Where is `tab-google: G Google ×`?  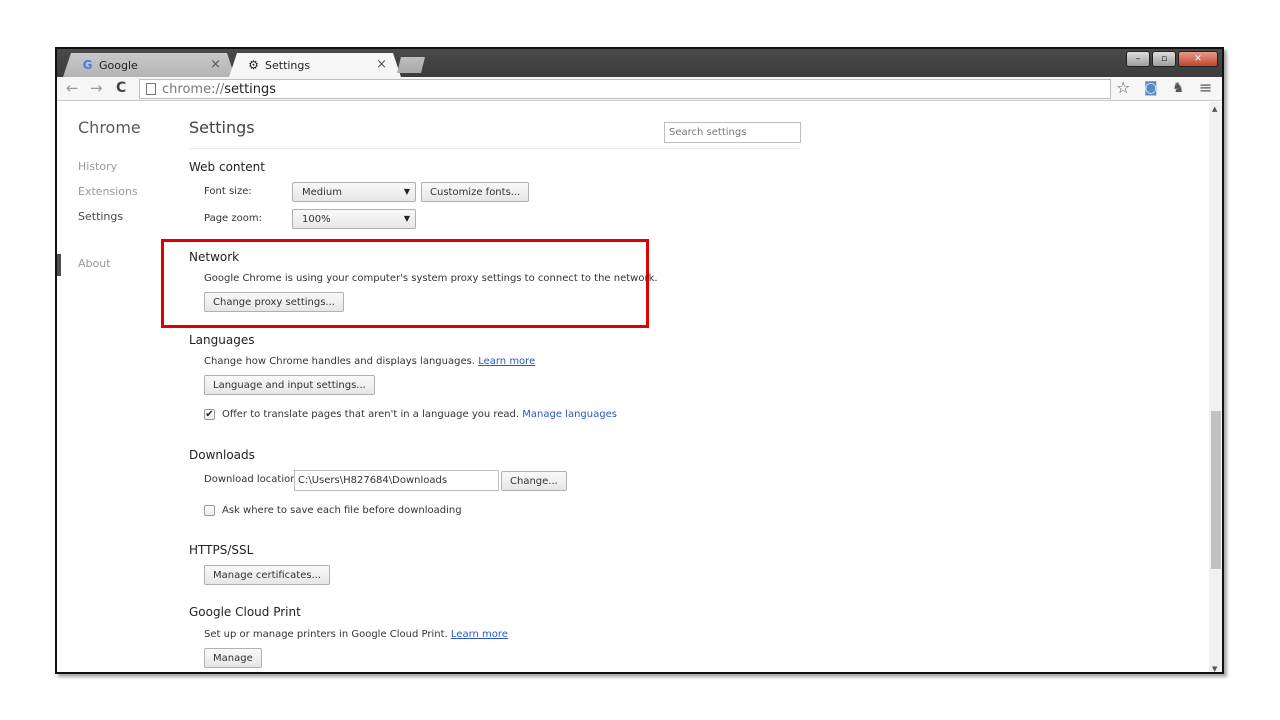 tab-google: G Google × is located at coordinates (149, 65).